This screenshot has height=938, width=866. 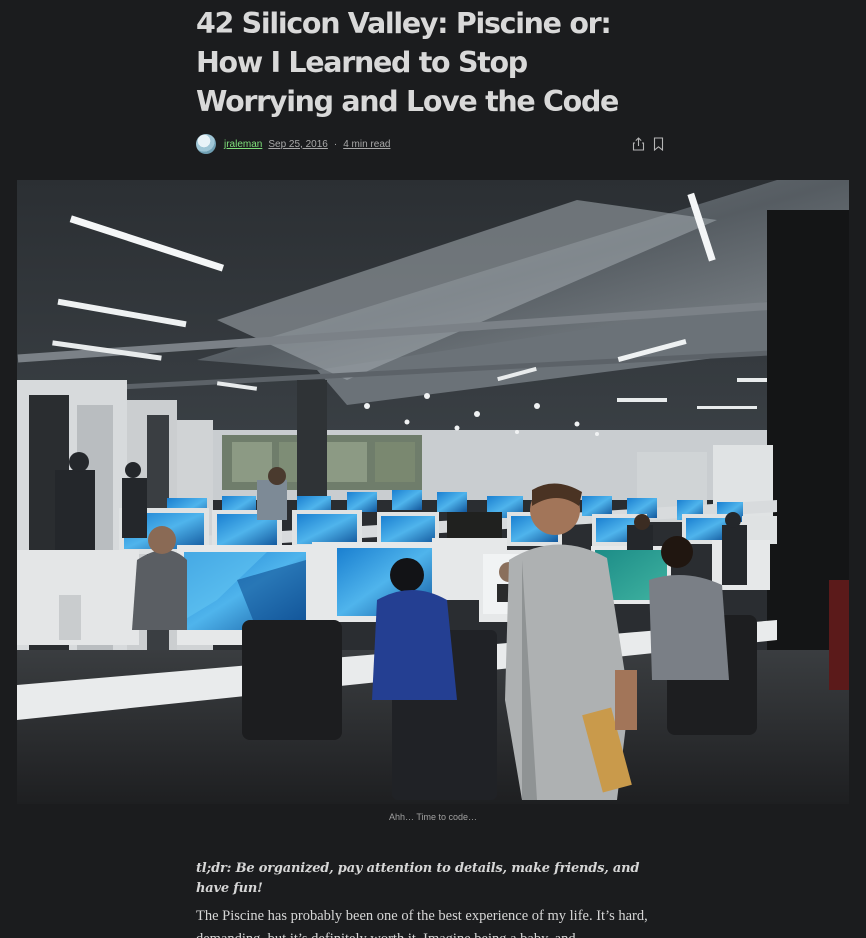 What do you see at coordinates (649, 144) in the screenshot?
I see `byline-actions` at bounding box center [649, 144].